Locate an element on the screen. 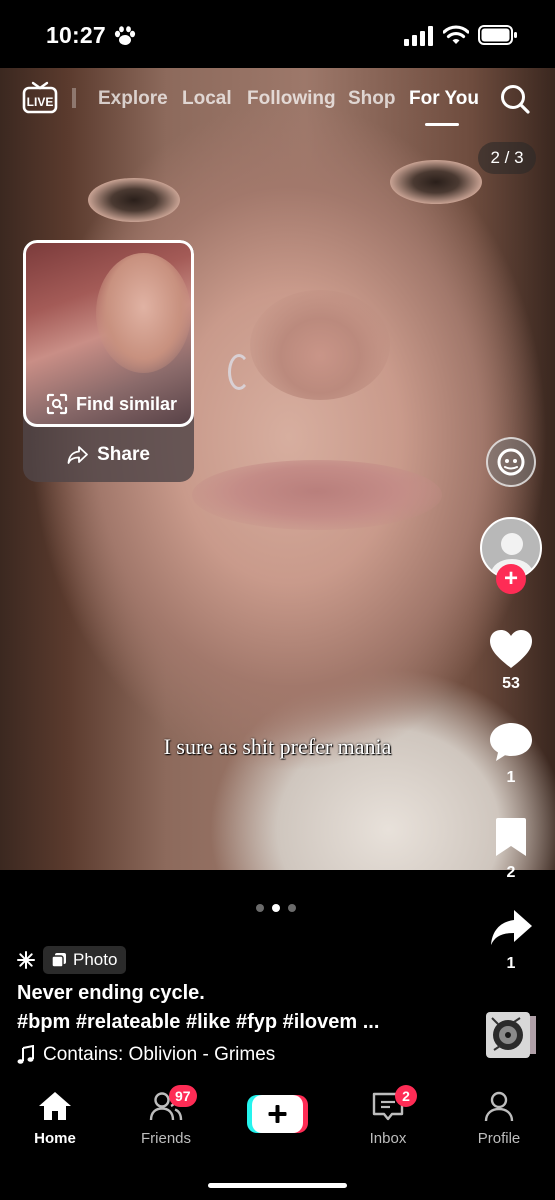 Image resolution: width=555 pixels, height=1200 pixels. photo-counter: 2 / 3 is located at coordinates (507, 158).